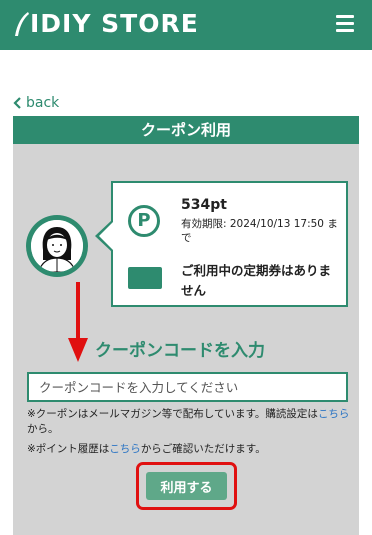 The image size is (372, 535). Describe the element at coordinates (187, 387) in the screenshot. I see `coupon-code-input` at that location.